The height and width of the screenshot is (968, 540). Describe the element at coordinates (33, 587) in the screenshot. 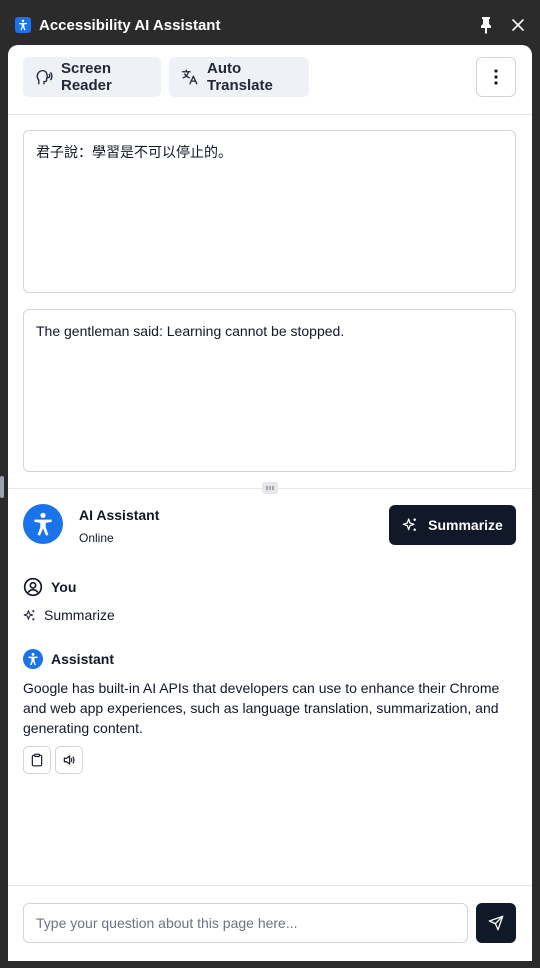

I see `user-circle-icon` at that location.